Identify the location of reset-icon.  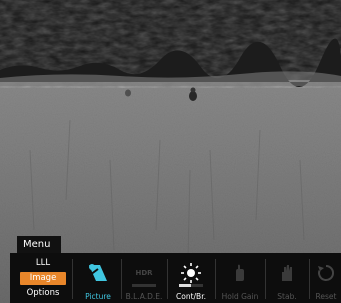
(326, 273).